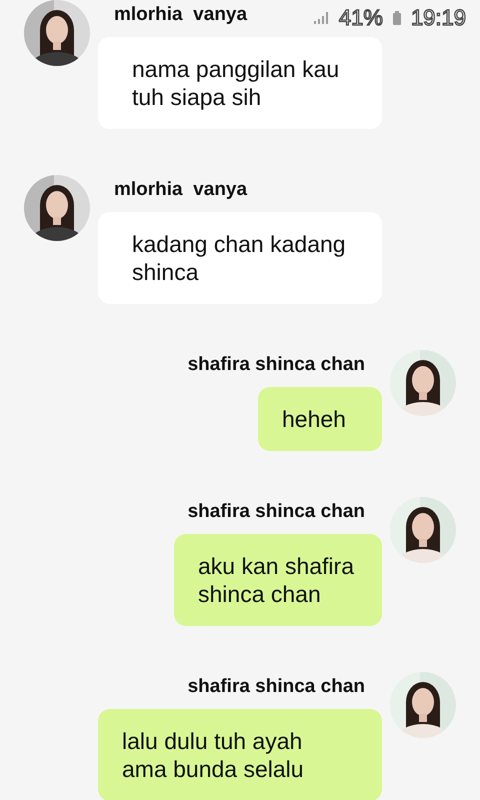  What do you see at coordinates (278, 580) in the screenshot?
I see `message-bubble: aku kan shafira shinca chan` at bounding box center [278, 580].